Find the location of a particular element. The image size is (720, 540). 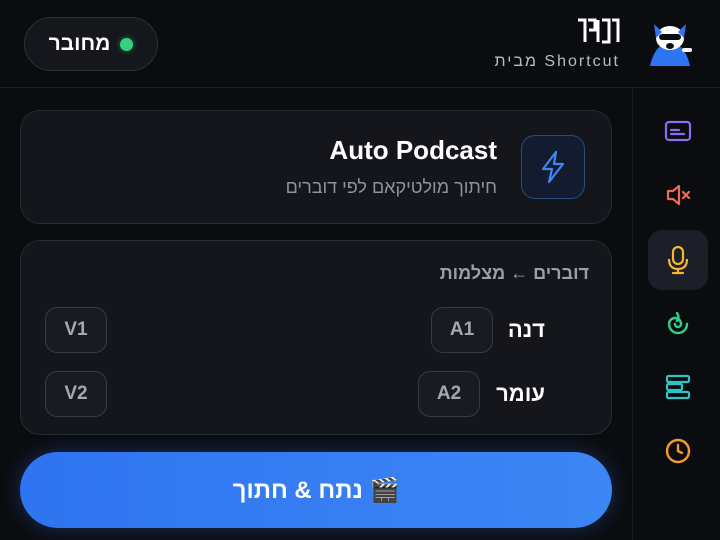

status-online-dot is located at coordinates (127, 44).